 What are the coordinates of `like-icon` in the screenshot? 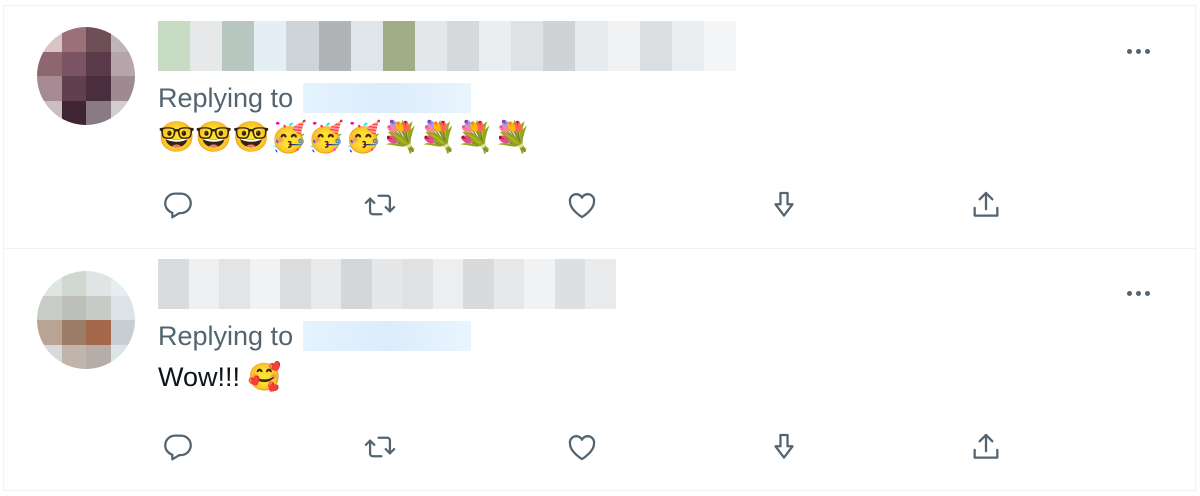 It's located at (582, 448).